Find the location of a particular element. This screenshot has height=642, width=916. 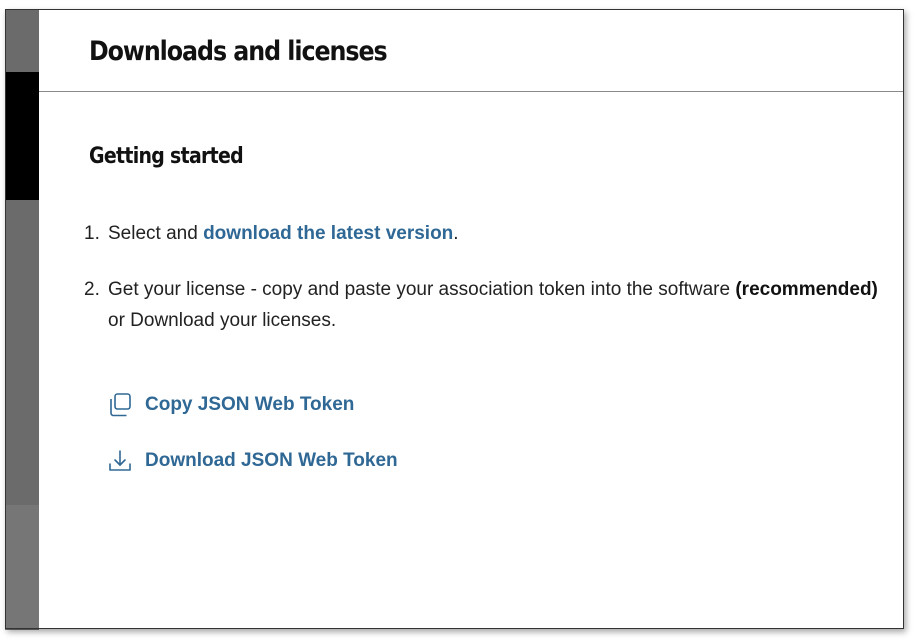

panel-header: Downloads and licenses is located at coordinates (471, 51).